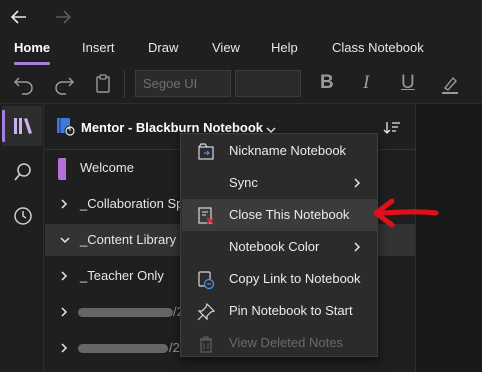  I want to click on menu-item-label: Copy Link to Notebook, so click(295, 278).